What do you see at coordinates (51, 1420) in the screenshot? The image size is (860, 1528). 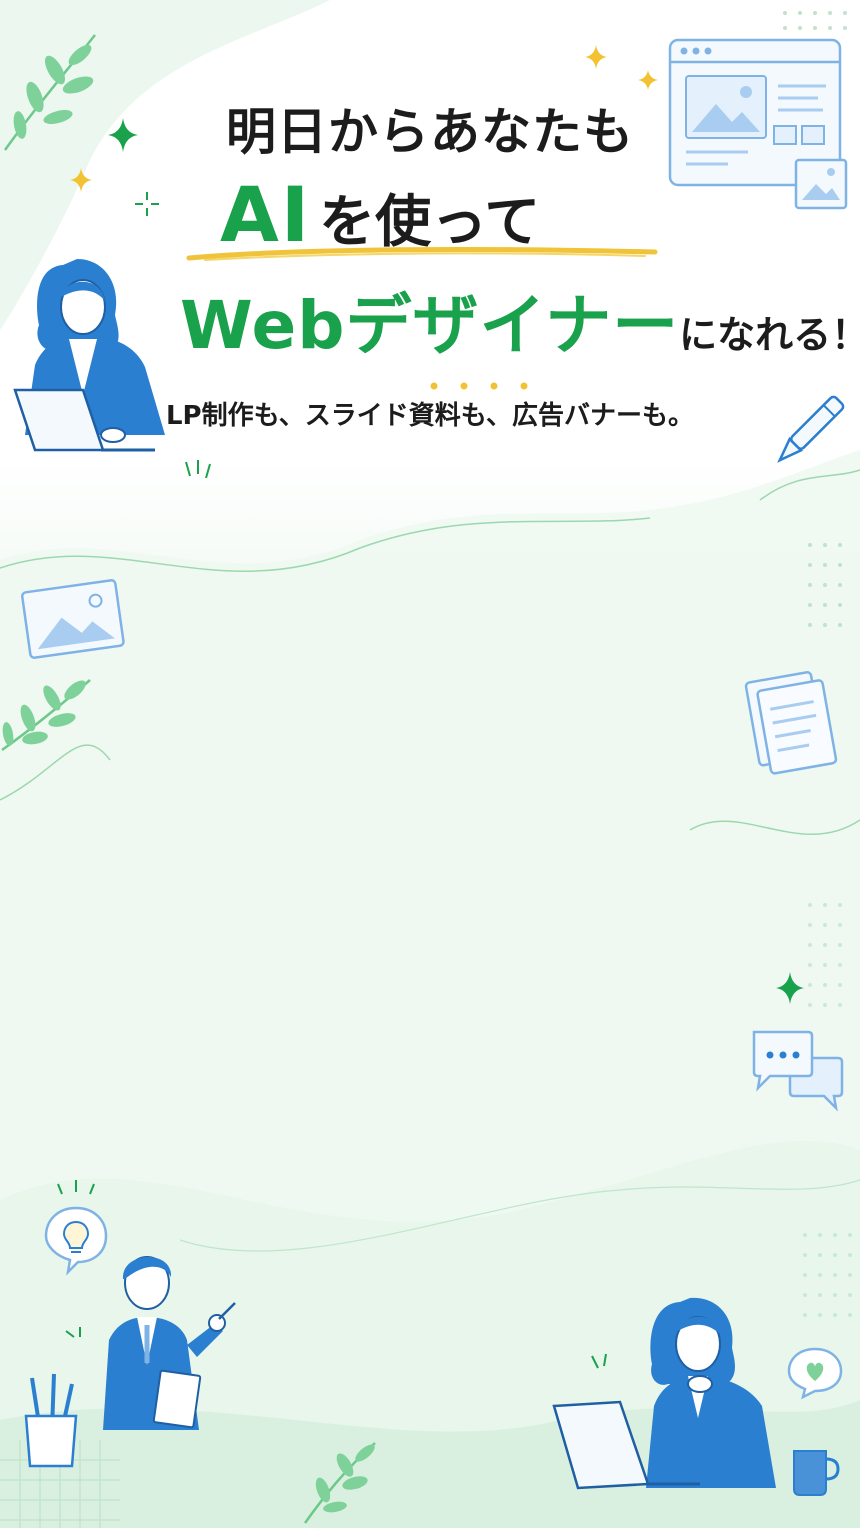 I see `pencil-cup-icon` at bounding box center [51, 1420].